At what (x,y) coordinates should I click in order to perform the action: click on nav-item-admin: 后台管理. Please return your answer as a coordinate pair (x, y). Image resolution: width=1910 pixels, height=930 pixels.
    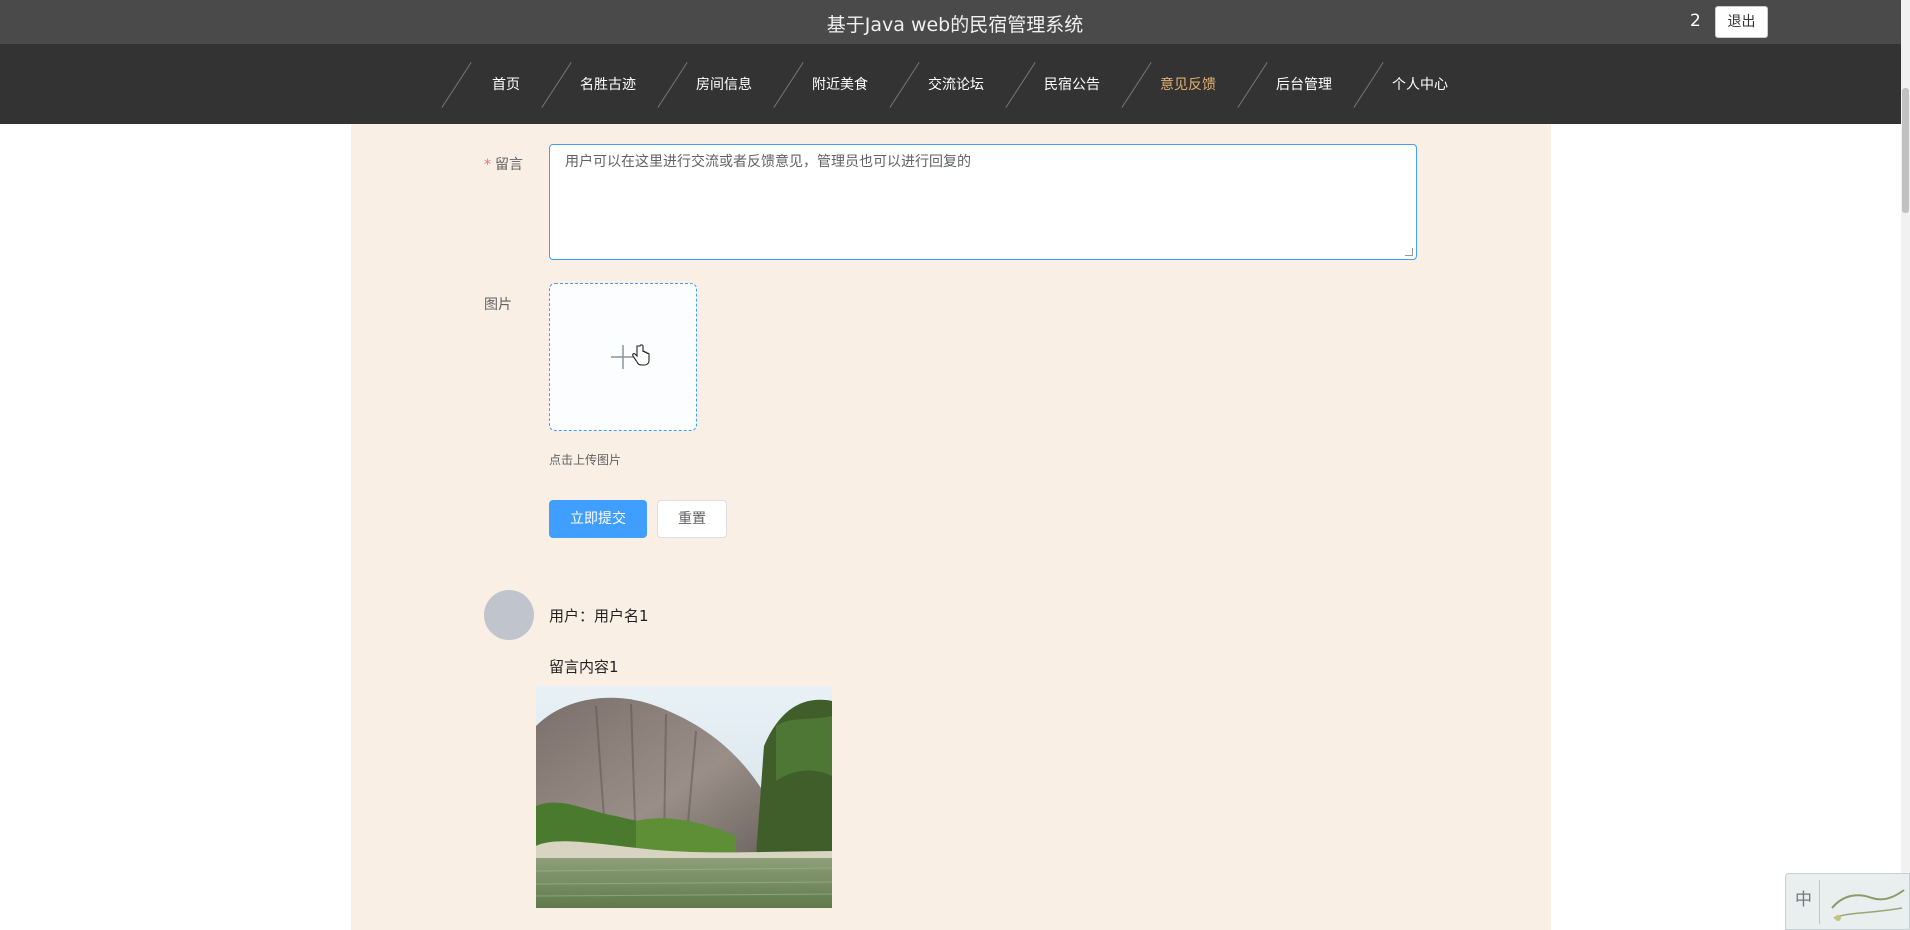
    Looking at the image, I should click on (1304, 84).